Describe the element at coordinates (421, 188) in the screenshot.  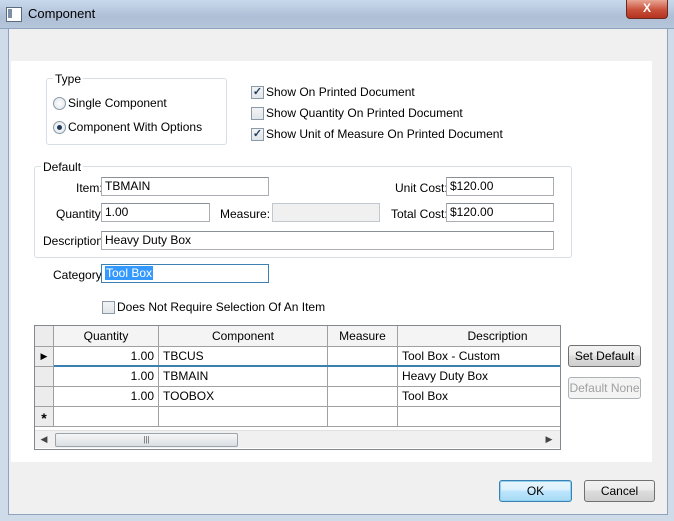
I see `unit-cost-label: Unit Cost:` at that location.